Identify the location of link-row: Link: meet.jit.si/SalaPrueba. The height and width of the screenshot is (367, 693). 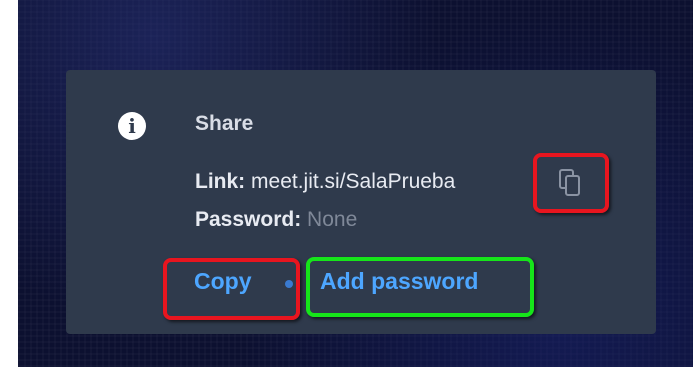
(325, 182).